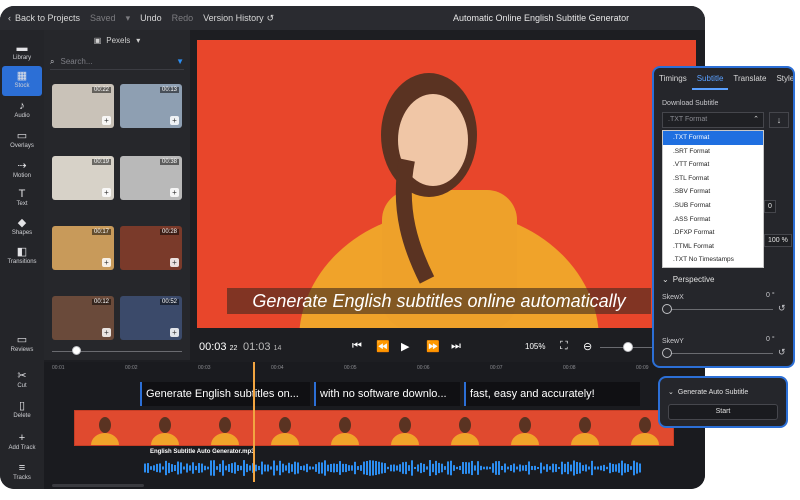 Image resolution: width=800 pixels, height=500 pixels. I want to click on stock-video-thumbnail: 00:17 +, so click(83, 248).